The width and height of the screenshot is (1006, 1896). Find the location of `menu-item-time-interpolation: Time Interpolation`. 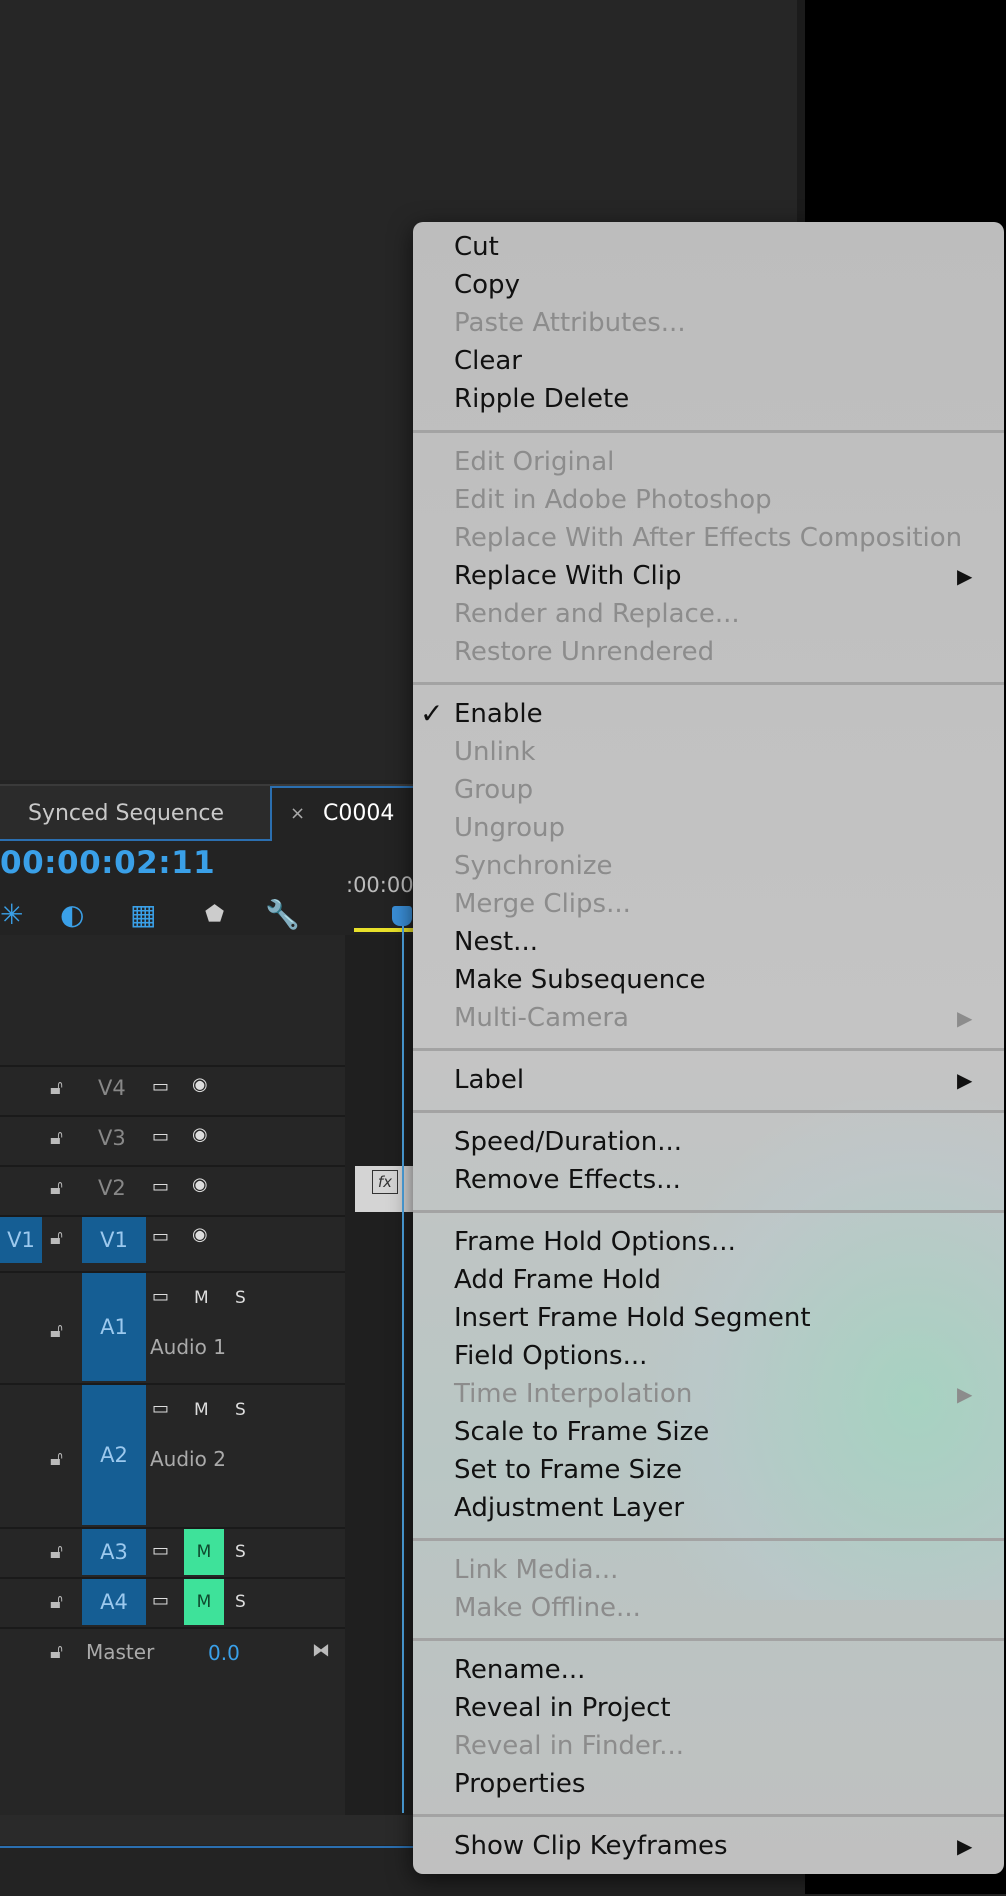

menu-item-time-interpolation: Time Interpolation is located at coordinates (573, 1394).